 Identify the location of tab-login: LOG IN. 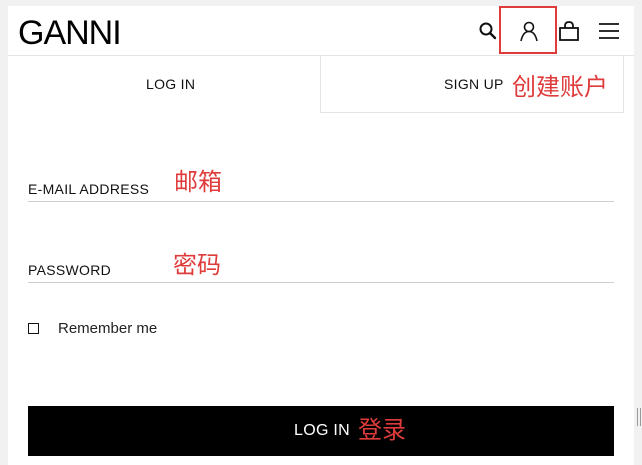
(164, 84).